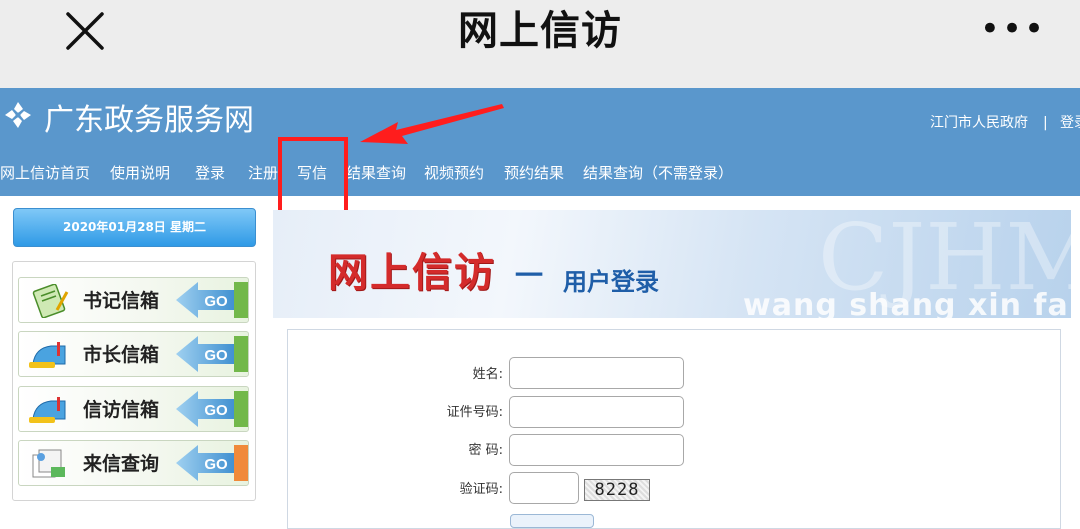 Image resolution: width=1080 pixels, height=529 pixels. I want to click on captcha-image: 8228, so click(617, 490).